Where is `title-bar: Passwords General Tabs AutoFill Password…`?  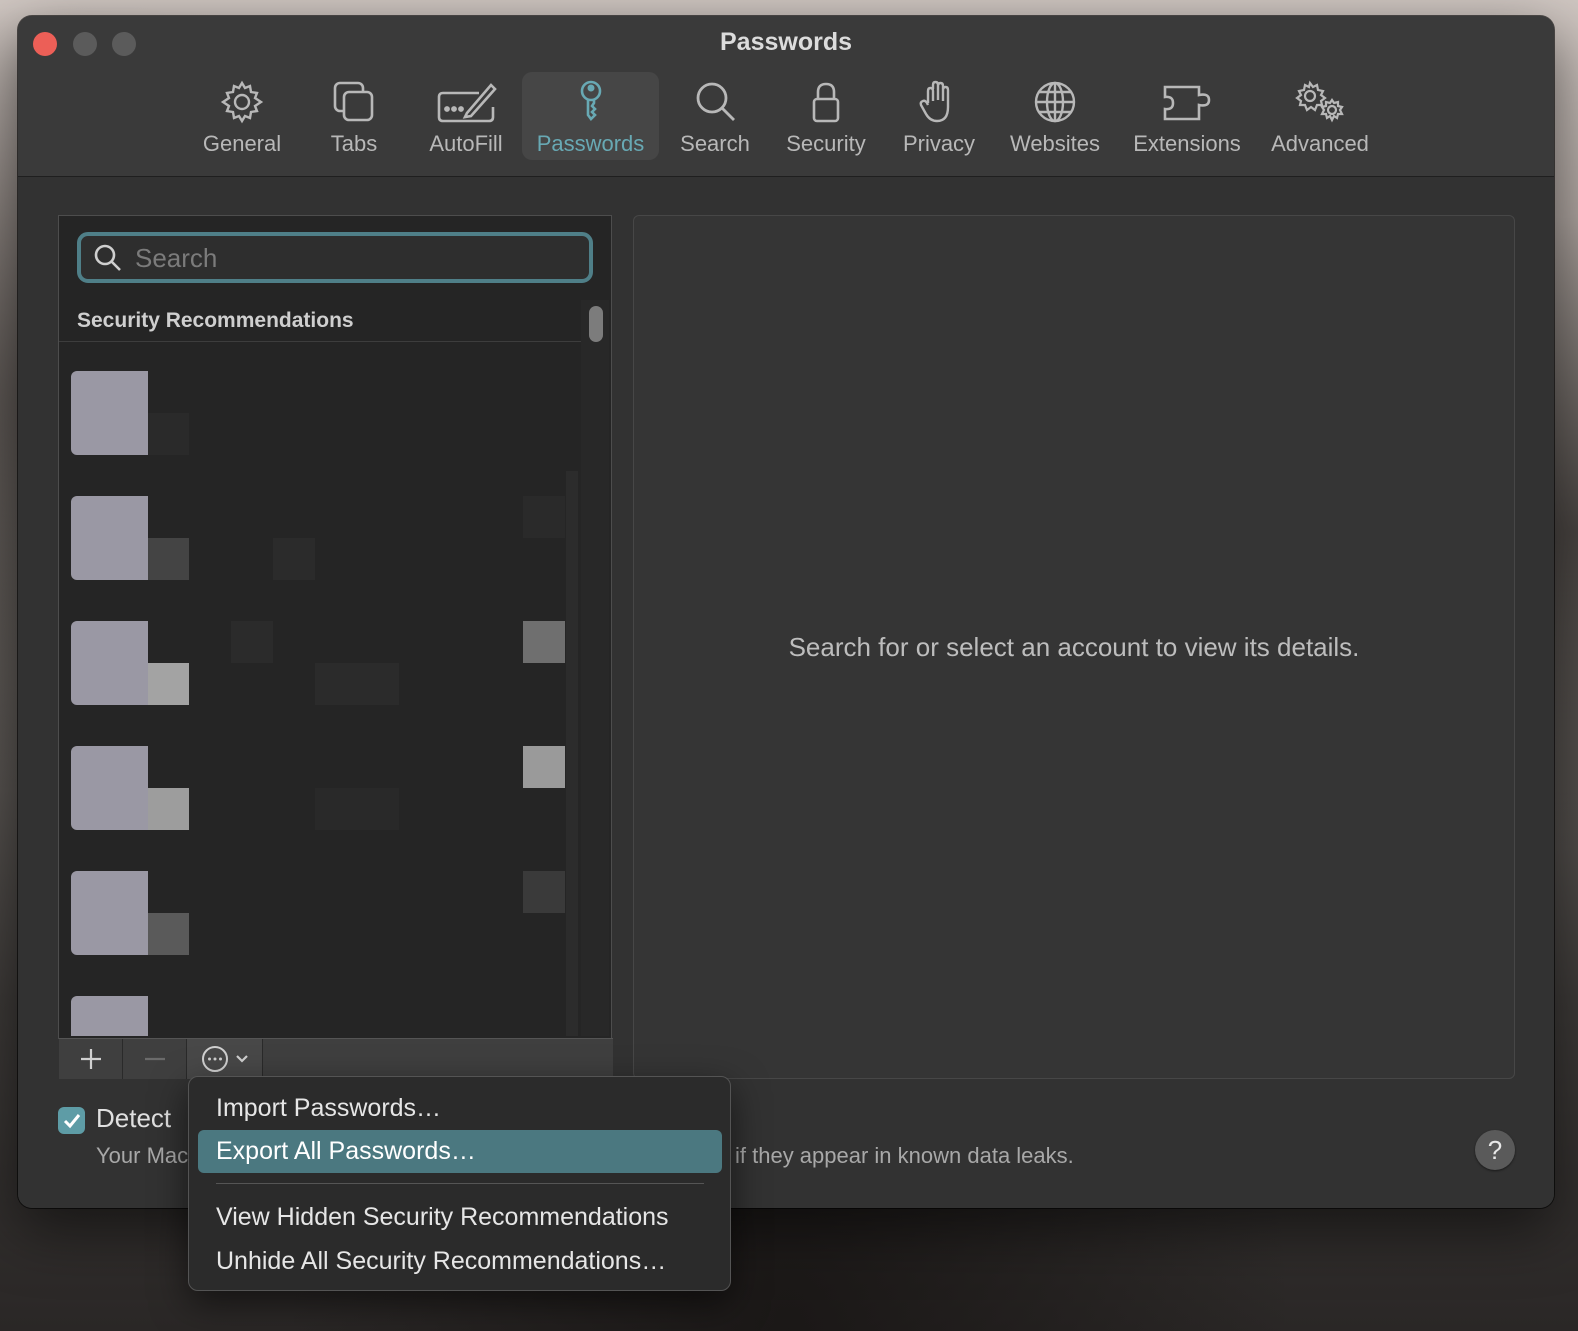 title-bar: Passwords General Tabs AutoFill Password… is located at coordinates (786, 96).